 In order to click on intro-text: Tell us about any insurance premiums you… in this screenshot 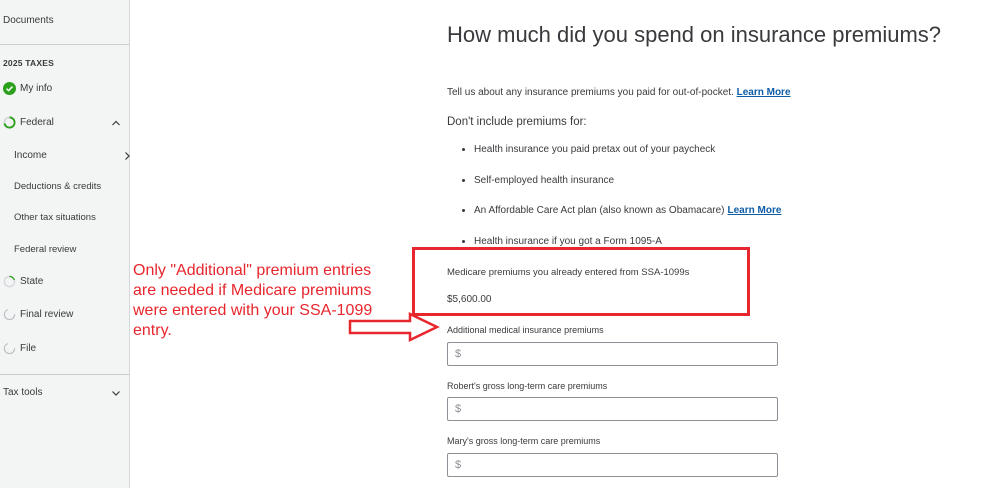, I will do `click(619, 92)`.